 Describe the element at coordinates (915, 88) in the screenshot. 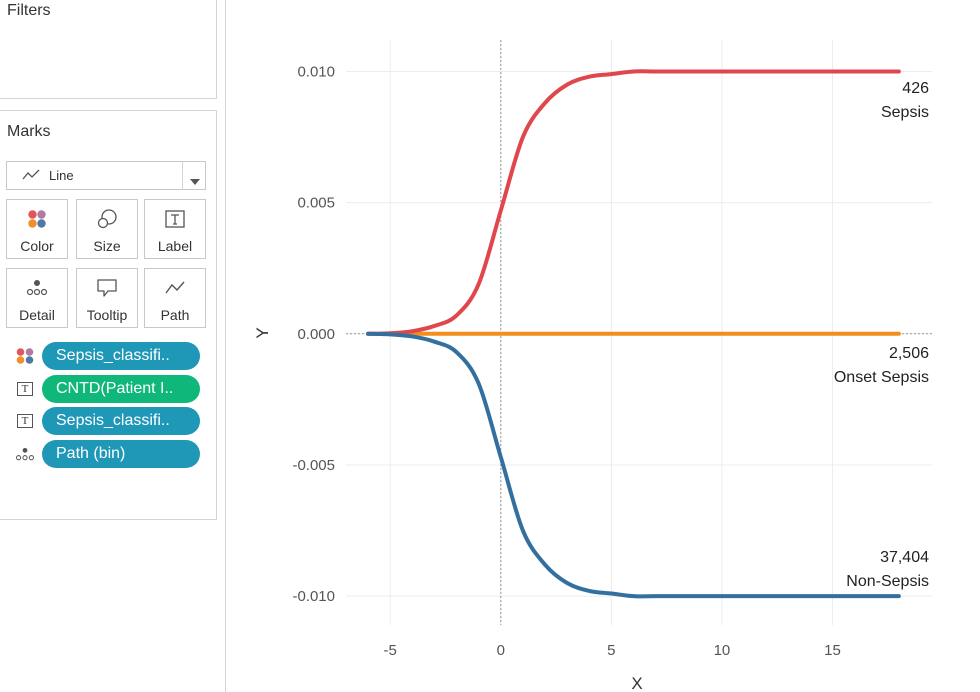

I see `series-value-label: 426` at that location.